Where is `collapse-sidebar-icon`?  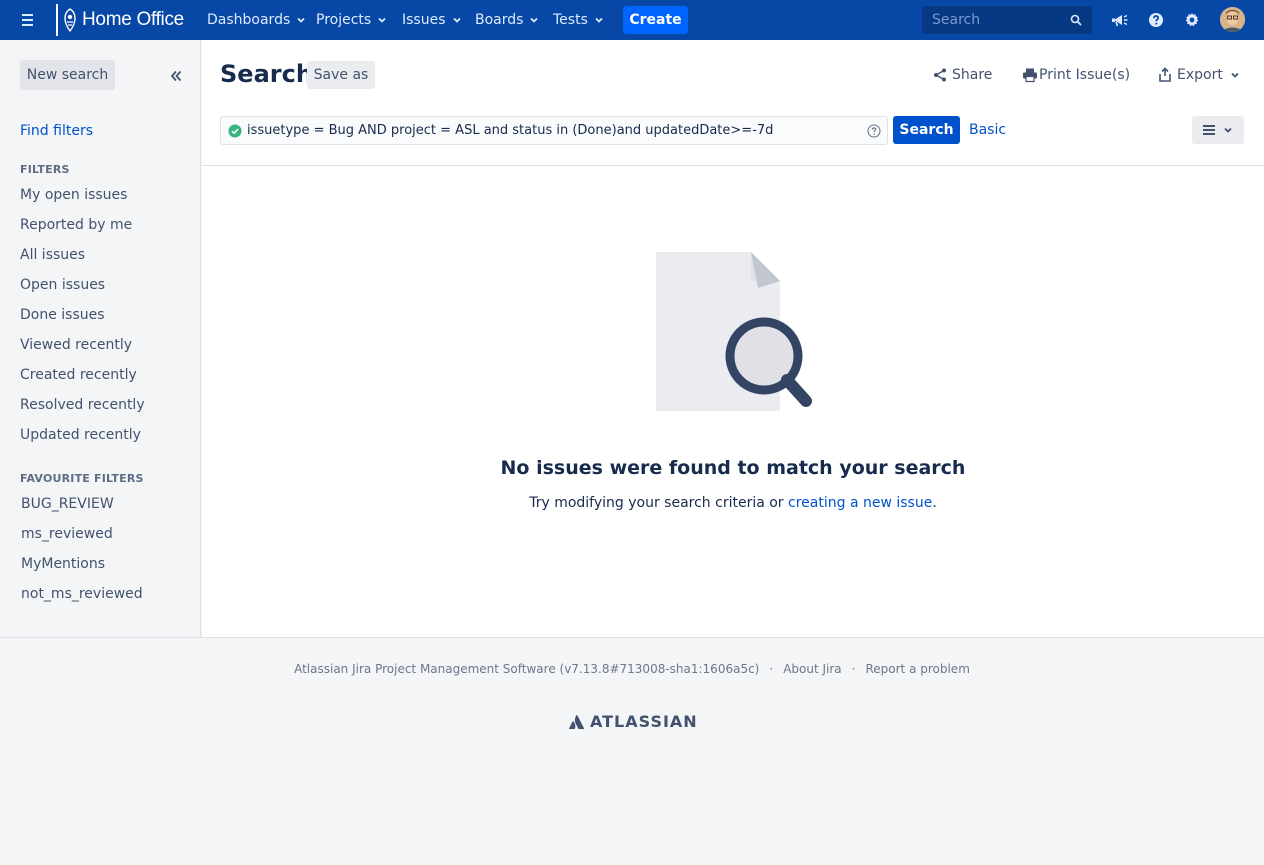
collapse-sidebar-icon is located at coordinates (176, 76).